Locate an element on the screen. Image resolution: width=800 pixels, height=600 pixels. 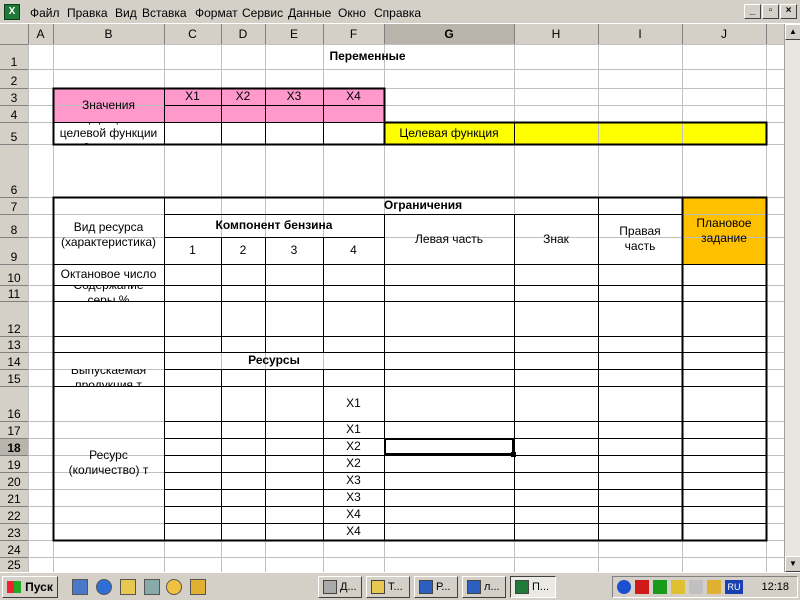
scroll-down-icon: ▼ is located at coordinates (792, 564).